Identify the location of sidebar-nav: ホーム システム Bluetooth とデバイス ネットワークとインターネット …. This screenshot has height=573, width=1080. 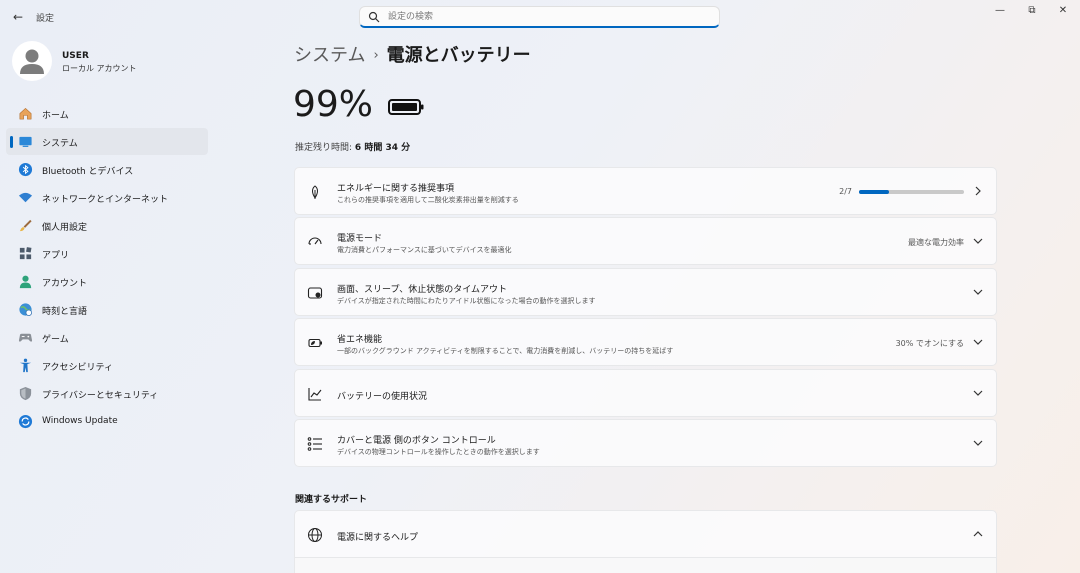
(107, 268).